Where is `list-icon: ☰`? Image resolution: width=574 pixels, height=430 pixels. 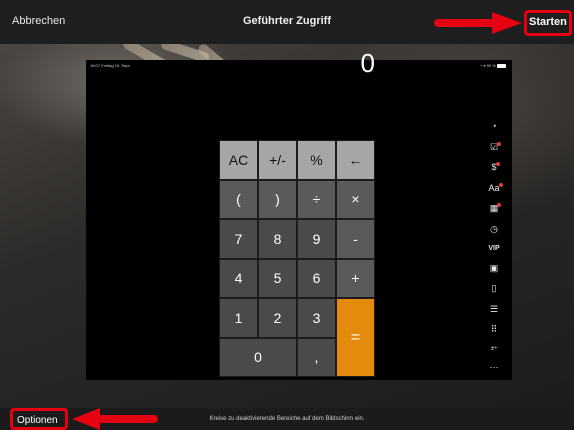
list-icon: ☰ is located at coordinates (494, 309).